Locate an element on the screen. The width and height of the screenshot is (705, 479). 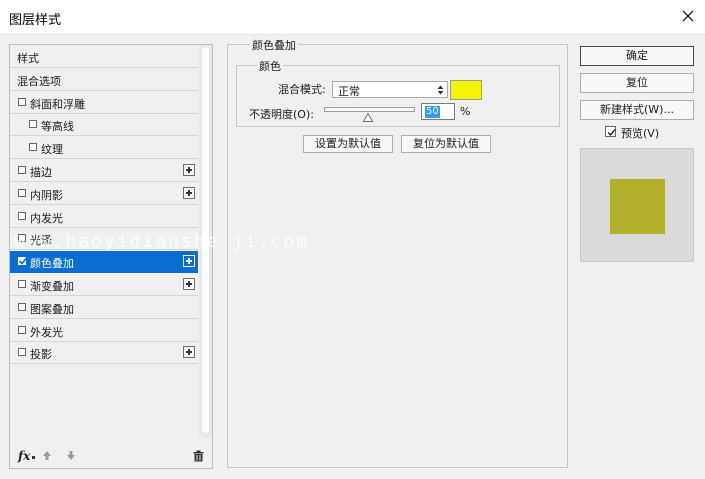
close-icon is located at coordinates (688, 16).